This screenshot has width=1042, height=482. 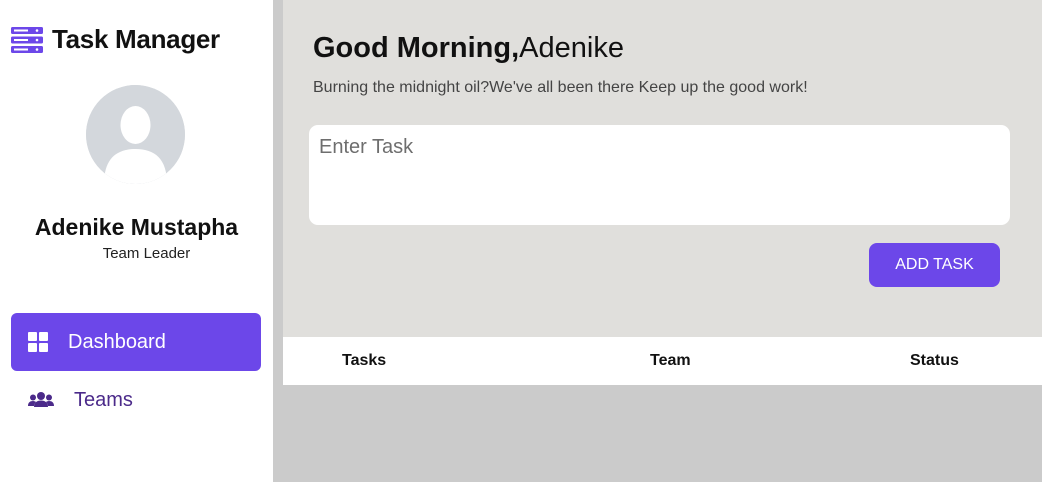 What do you see at coordinates (136, 400) in the screenshot?
I see `sidebar-item-teams: Teams` at bounding box center [136, 400].